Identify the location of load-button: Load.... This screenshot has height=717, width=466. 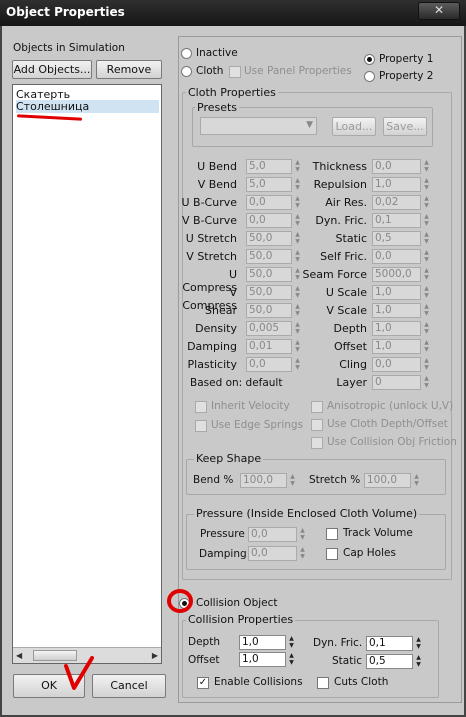
(354, 126).